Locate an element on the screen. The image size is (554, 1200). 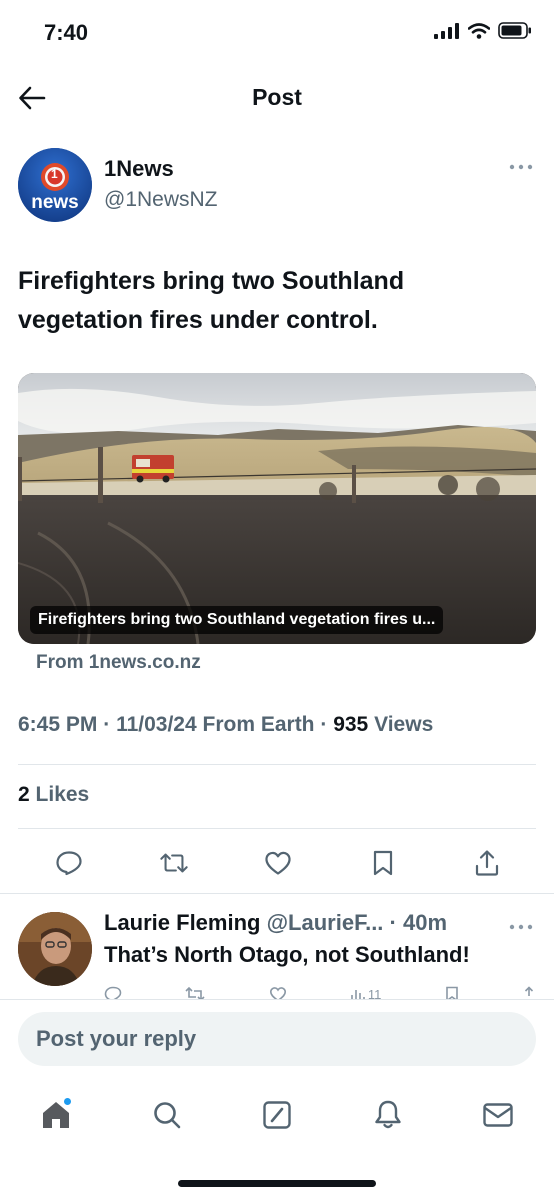
reply-actions: 11 is located at coordinates (320, 993).